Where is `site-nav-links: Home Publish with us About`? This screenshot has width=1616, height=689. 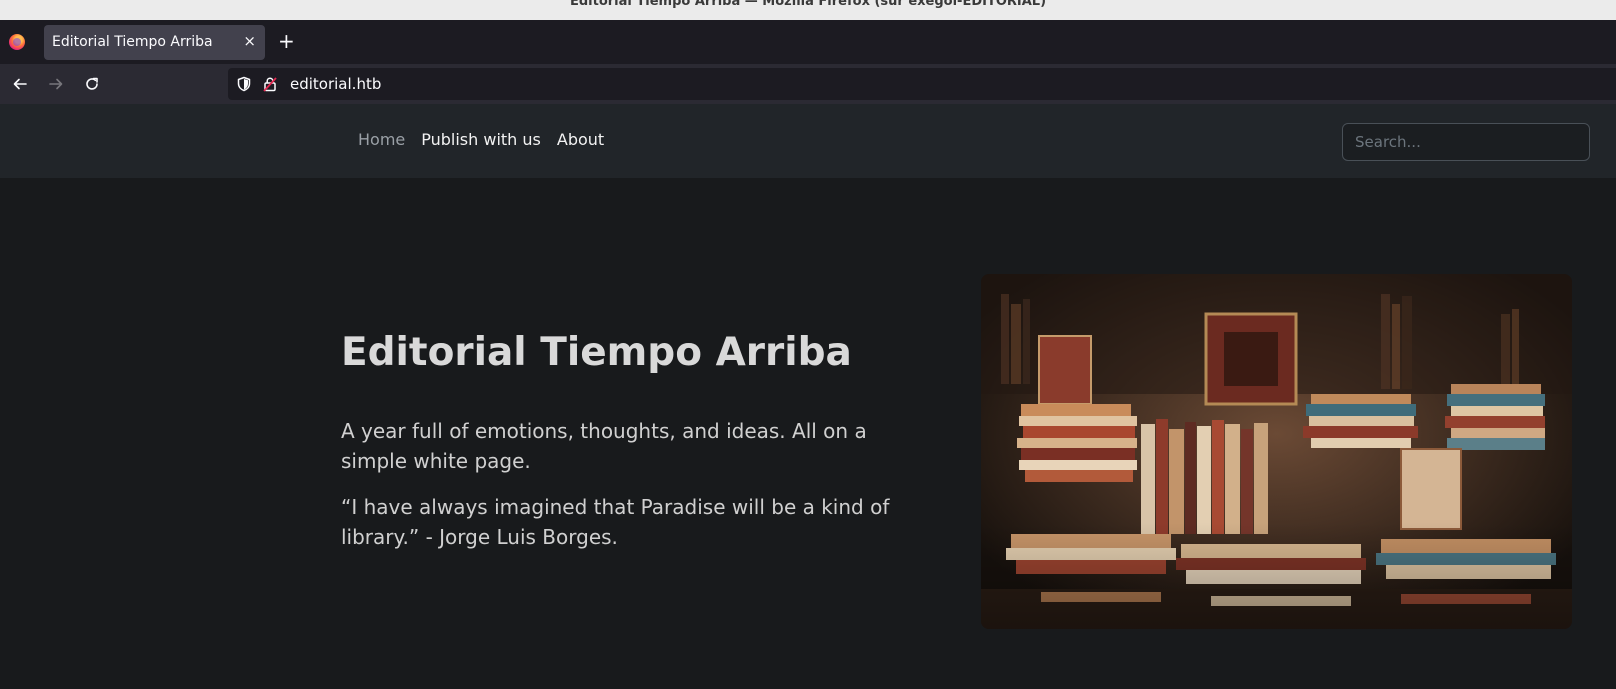 site-nav-links: Home Publish with us About is located at coordinates (489, 139).